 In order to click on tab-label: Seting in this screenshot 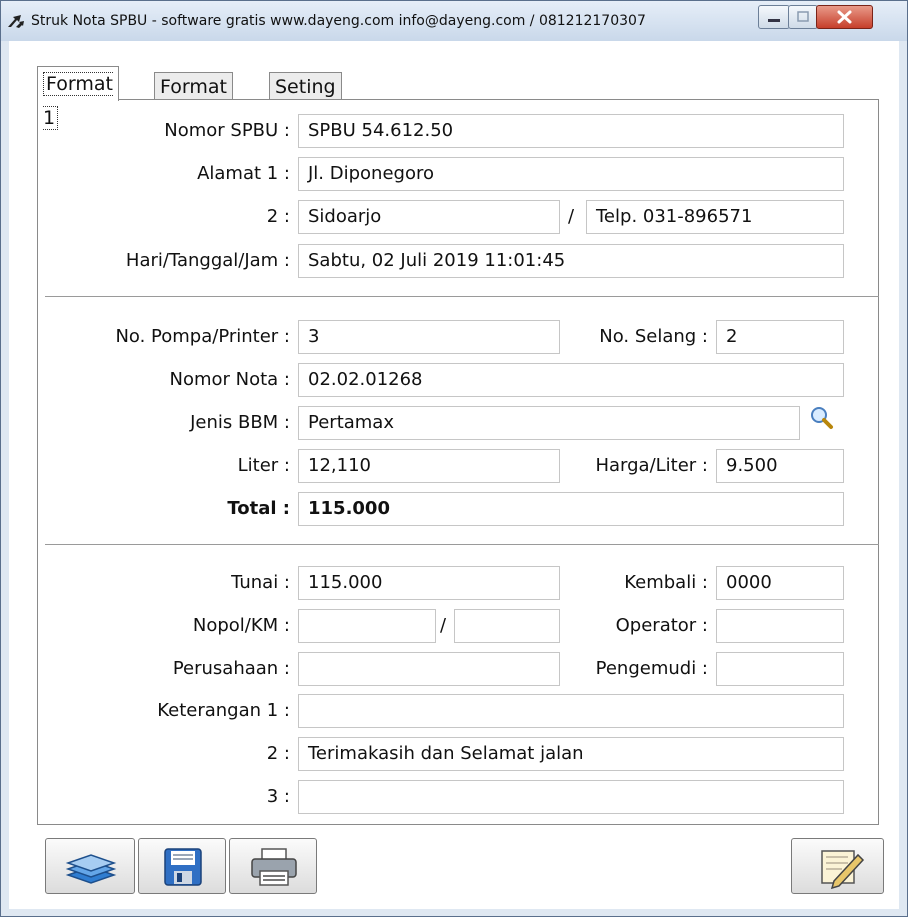, I will do `click(305, 87)`.